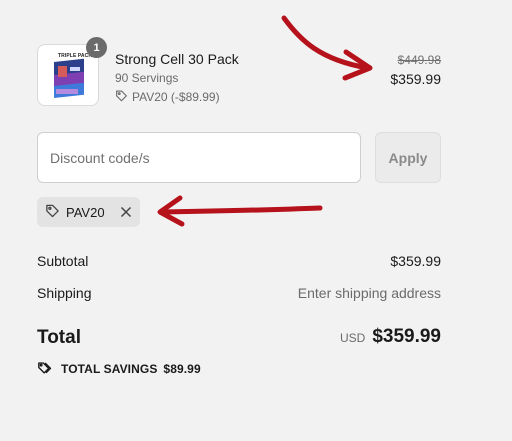  Describe the element at coordinates (69, 76) in the screenshot. I see `product-image: TRIPLE PACK` at that location.